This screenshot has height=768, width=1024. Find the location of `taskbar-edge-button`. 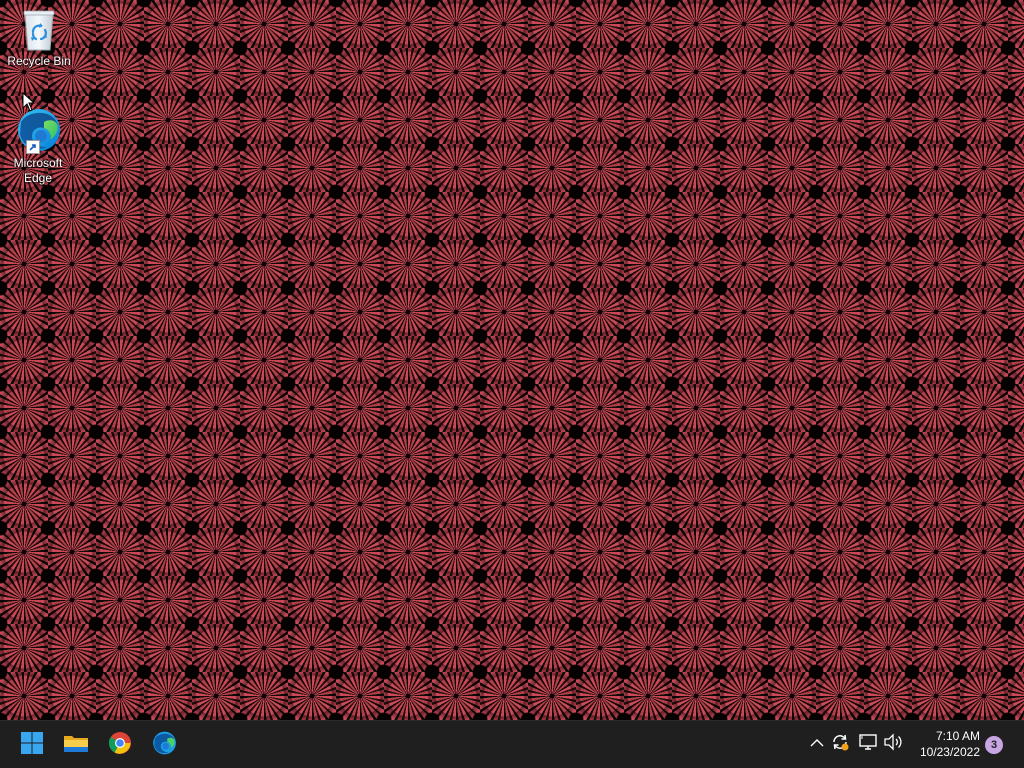

taskbar-edge-button is located at coordinates (164, 745).